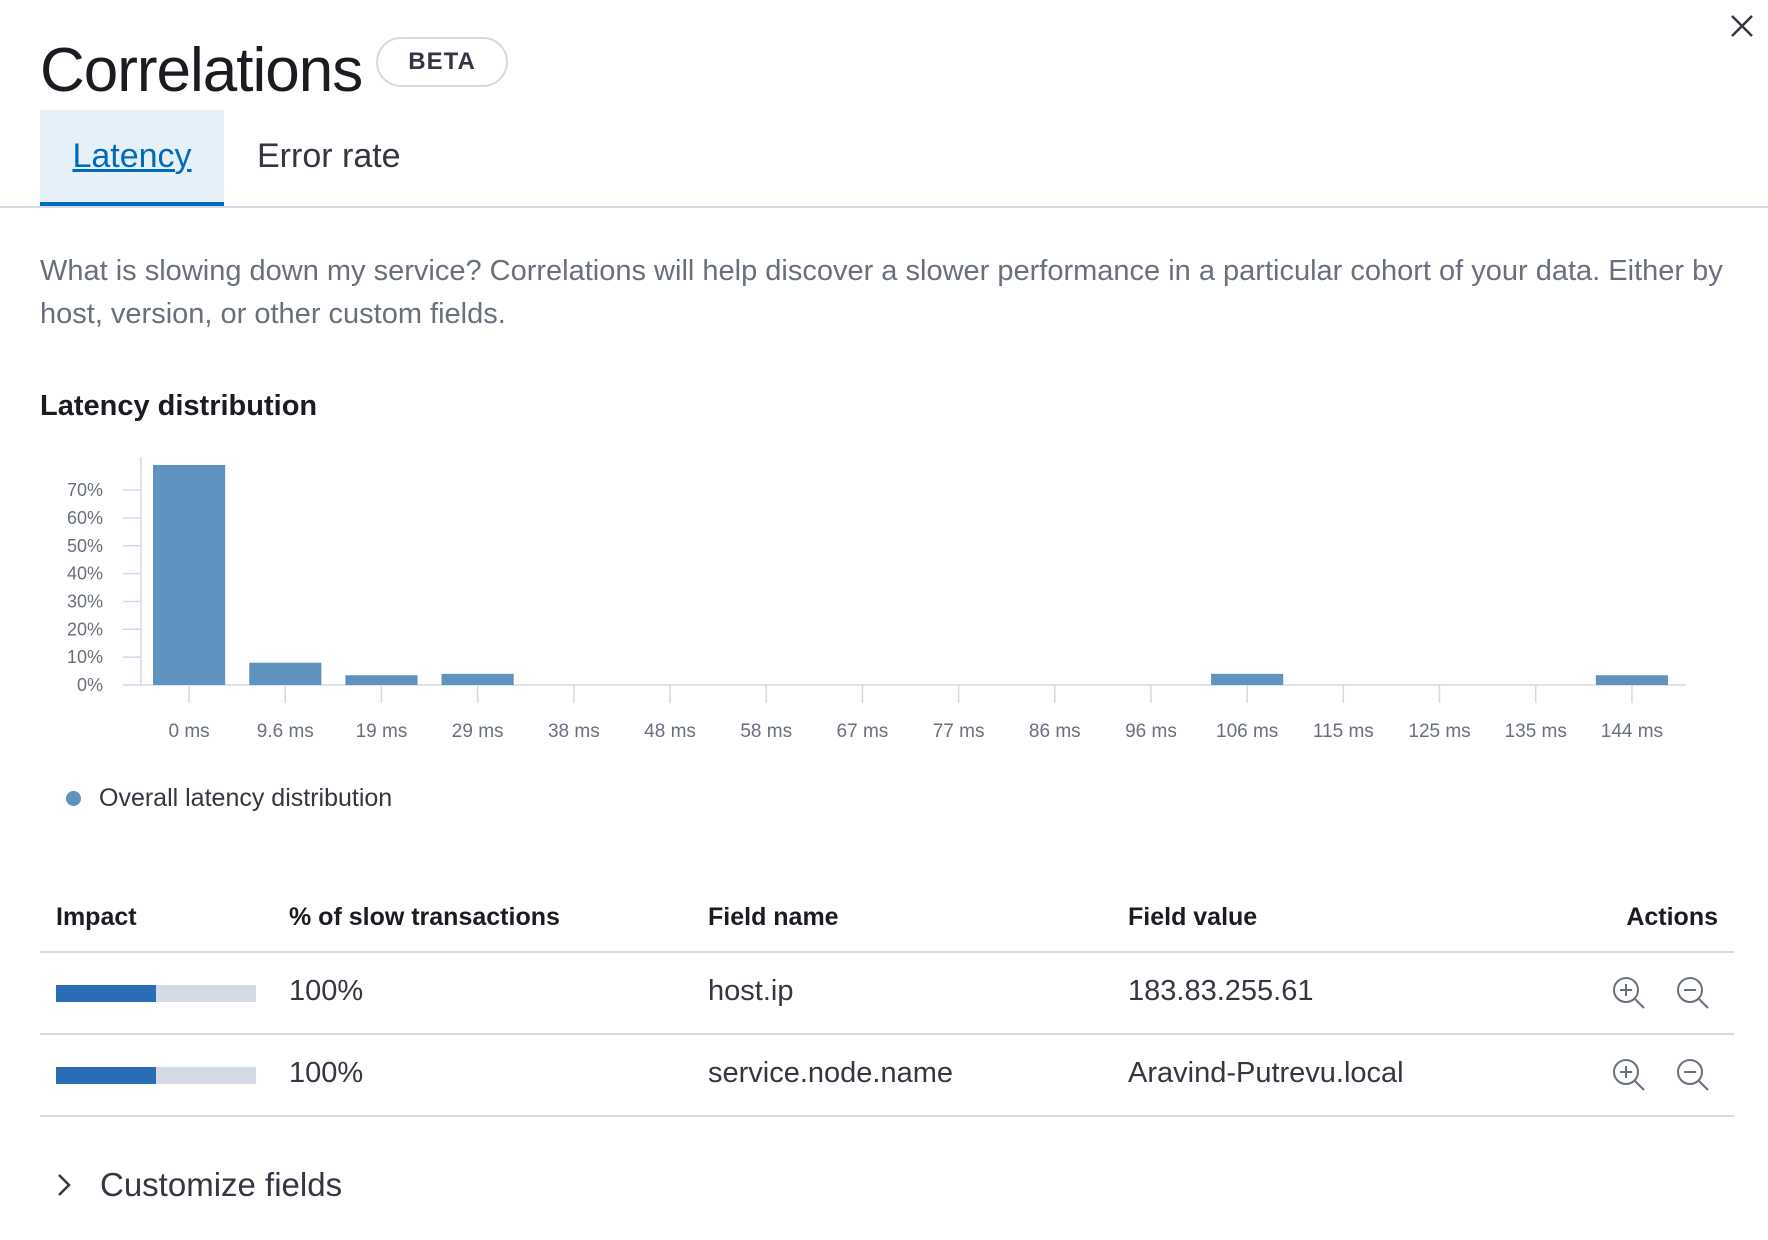 The height and width of the screenshot is (1240, 1768). Describe the element at coordinates (85, 657) in the screenshot. I see `y-tick-label: 10%` at that location.